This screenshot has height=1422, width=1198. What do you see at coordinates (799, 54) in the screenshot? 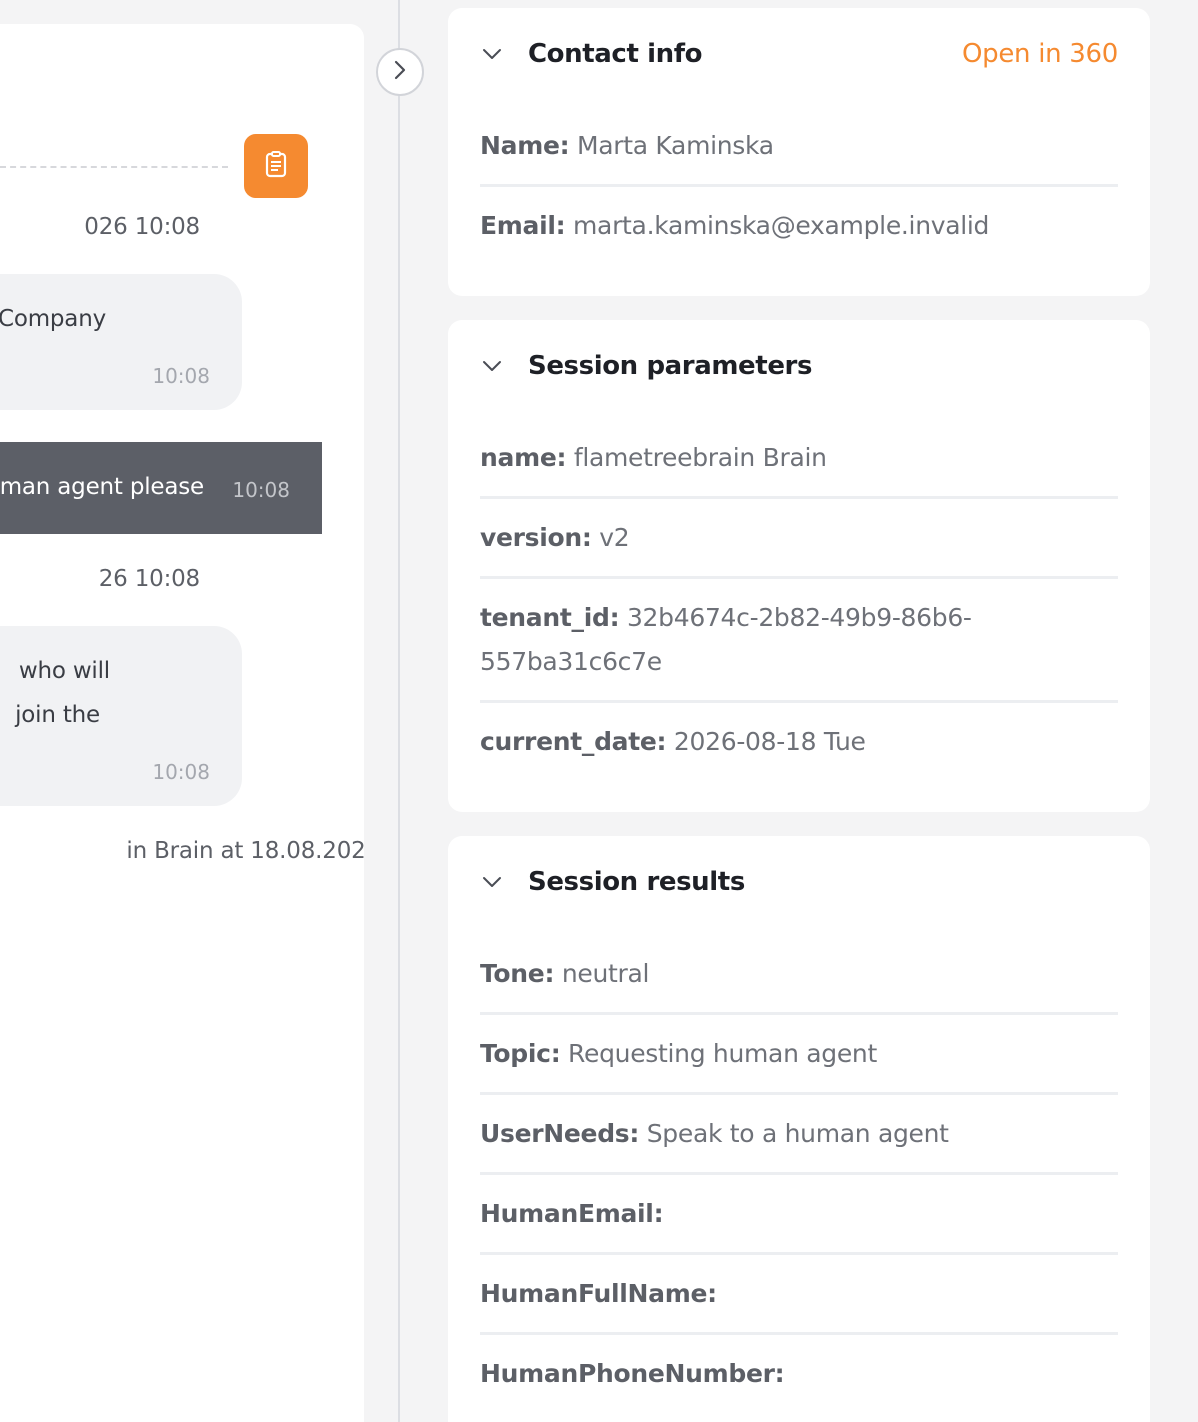
I see `contact-info-header: Contact info Open in 360` at bounding box center [799, 54].